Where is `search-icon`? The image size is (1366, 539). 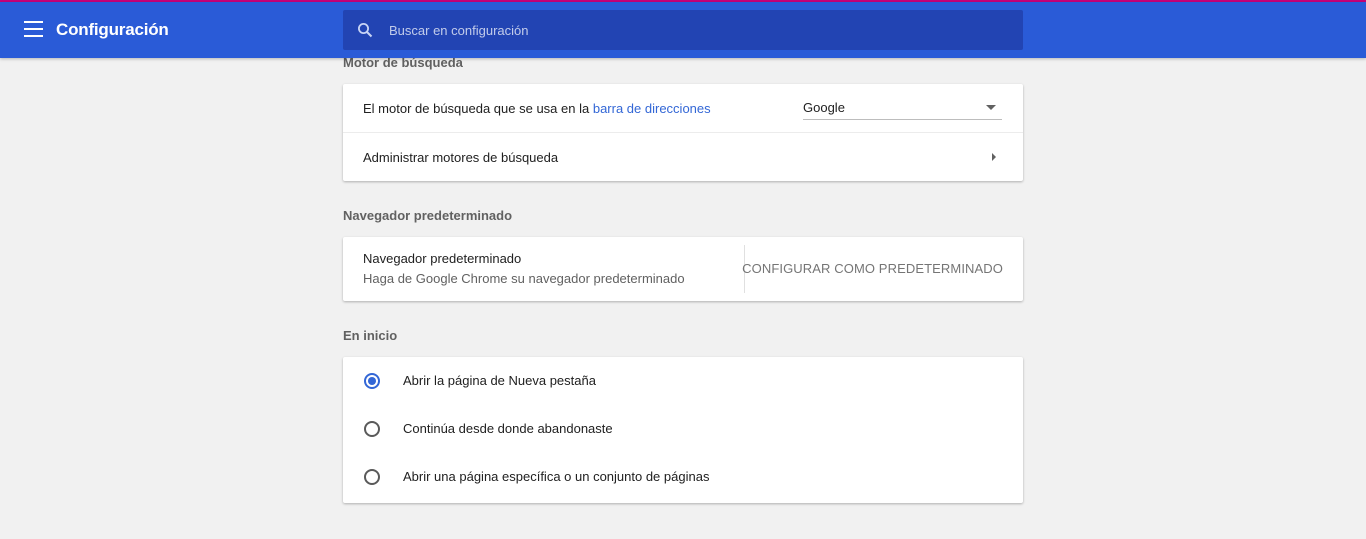
search-icon is located at coordinates (365, 30).